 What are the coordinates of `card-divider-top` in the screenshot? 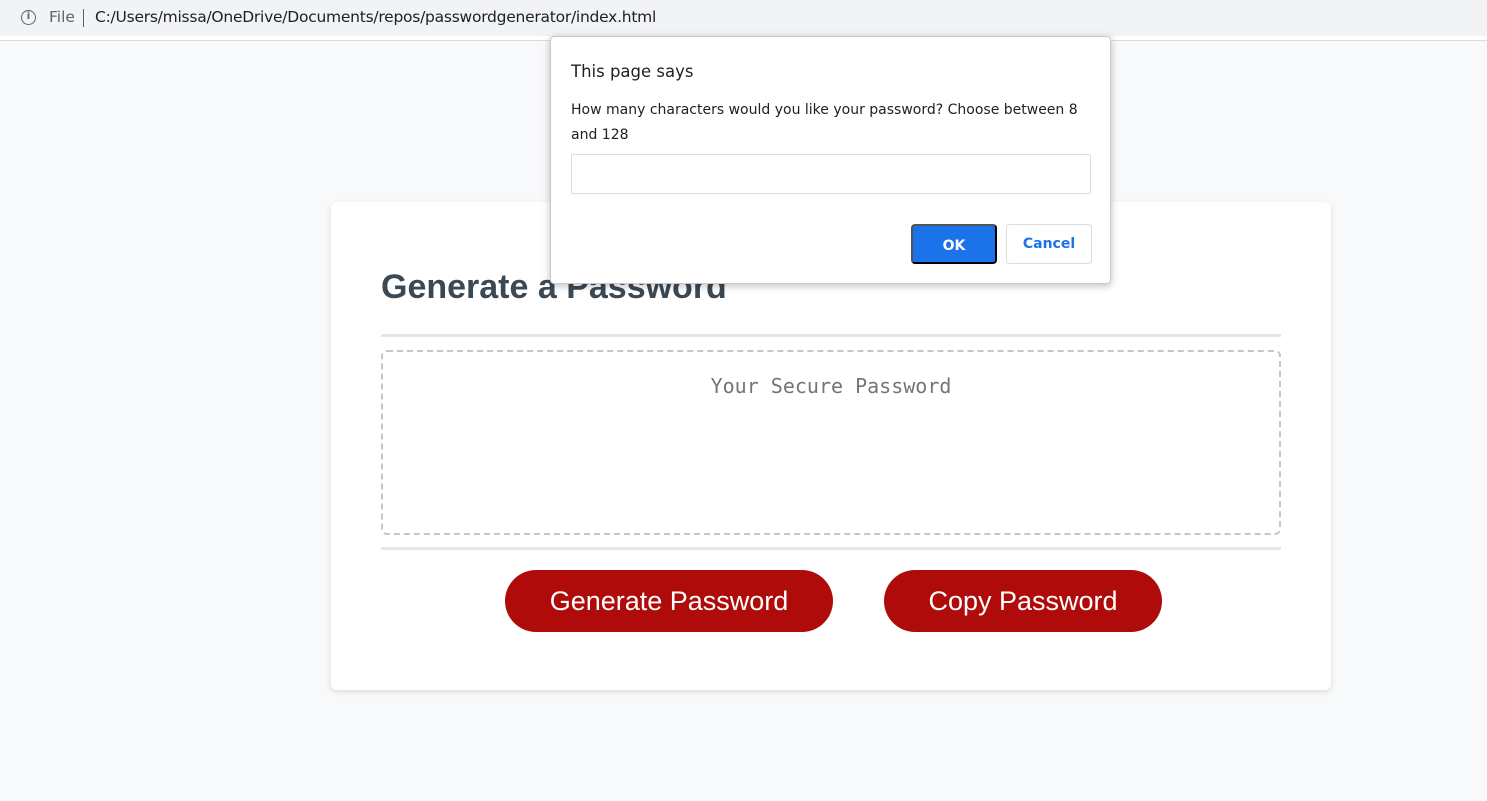 It's located at (831, 335).